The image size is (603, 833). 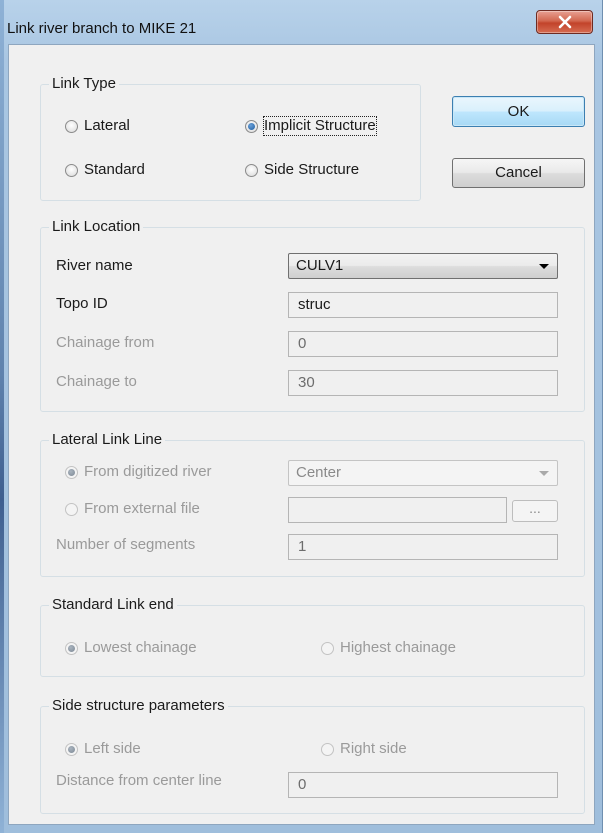 I want to click on label-highest-chainage: Highest chainage, so click(x=398, y=648).